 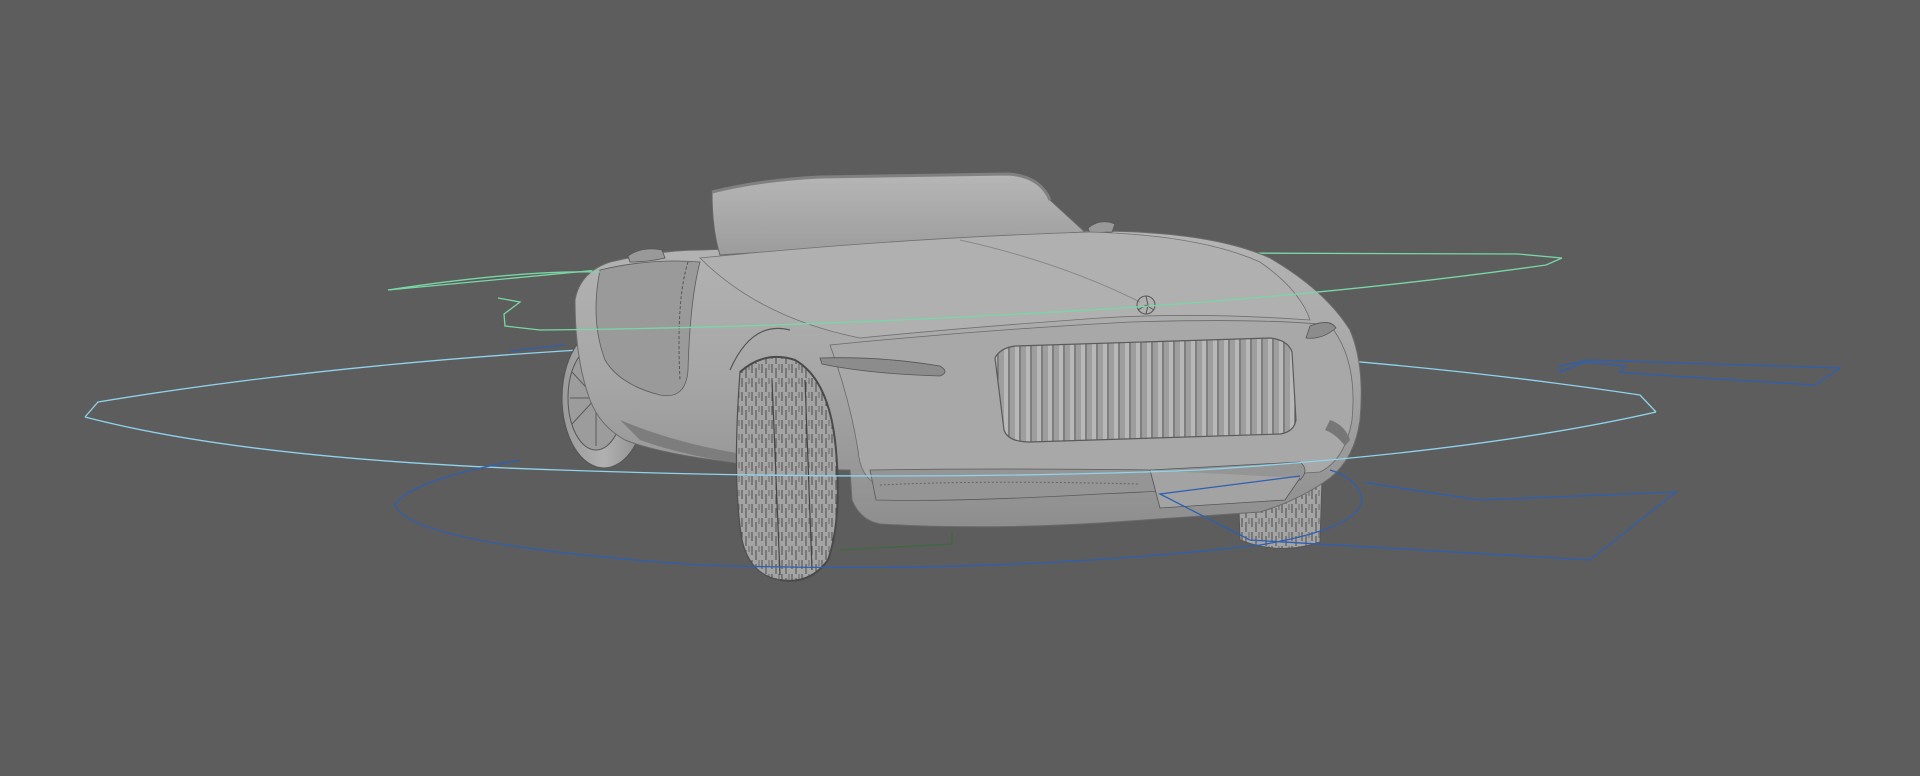 I want to click on left-front-wheel, so click(x=787, y=469).